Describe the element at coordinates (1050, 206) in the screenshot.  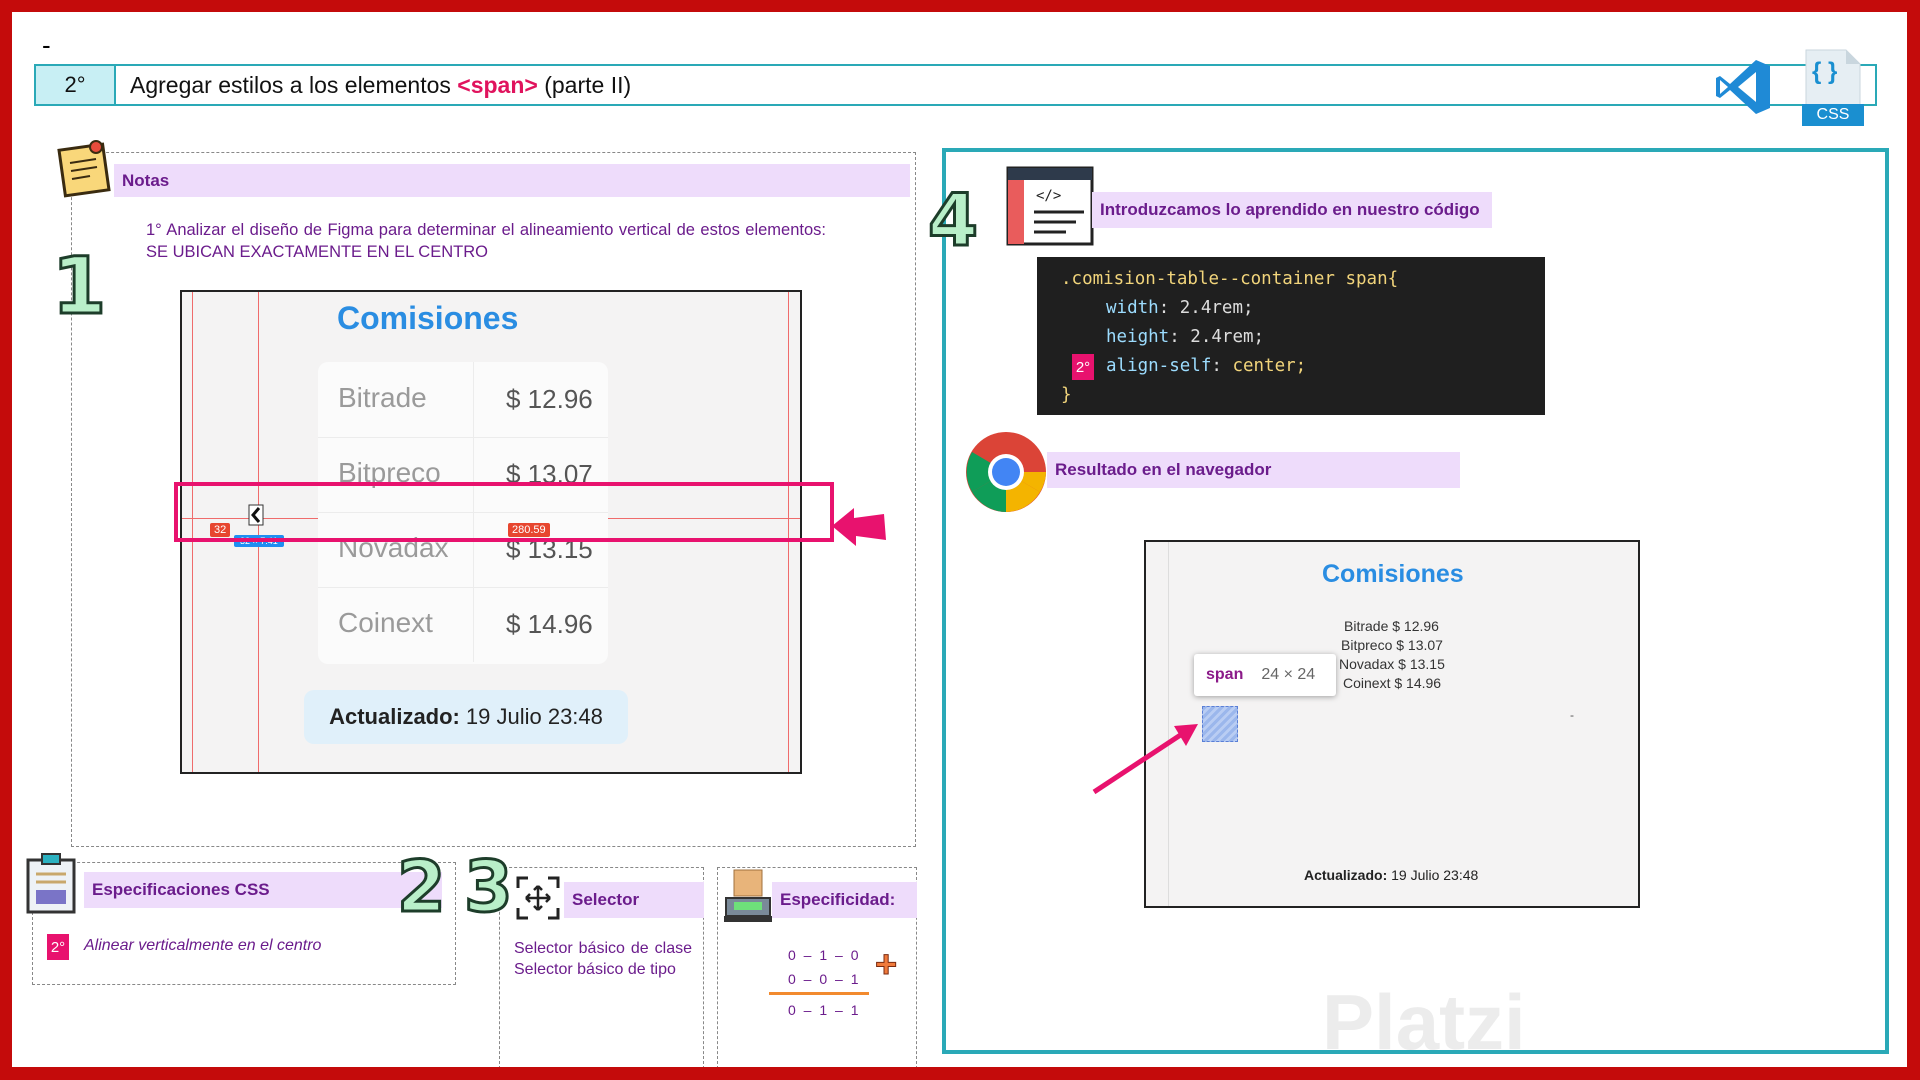
I see `code-window-icon: </>` at that location.